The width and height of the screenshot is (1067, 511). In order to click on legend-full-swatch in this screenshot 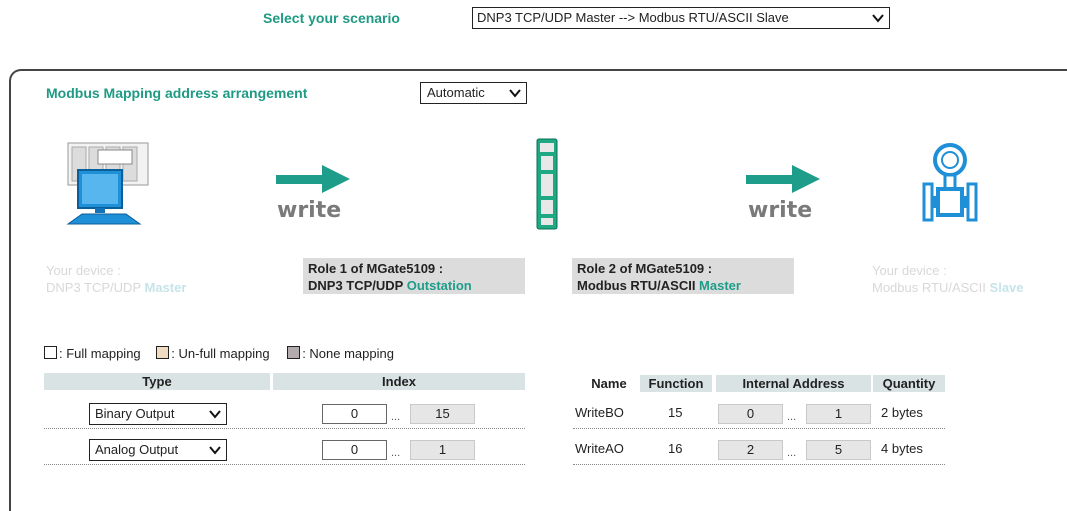, I will do `click(50, 352)`.